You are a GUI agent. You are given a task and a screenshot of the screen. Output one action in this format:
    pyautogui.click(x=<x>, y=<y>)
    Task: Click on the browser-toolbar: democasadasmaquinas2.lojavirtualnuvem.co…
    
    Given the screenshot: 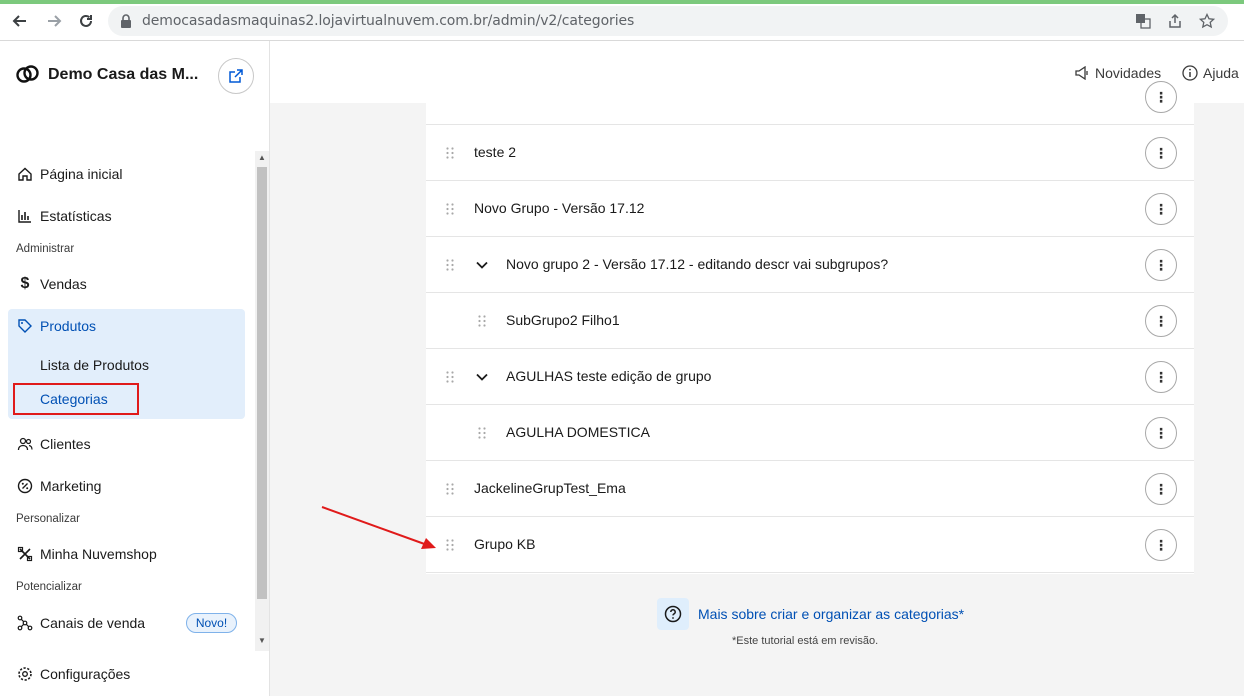 What is the action you would take?
    pyautogui.click(x=622, y=20)
    